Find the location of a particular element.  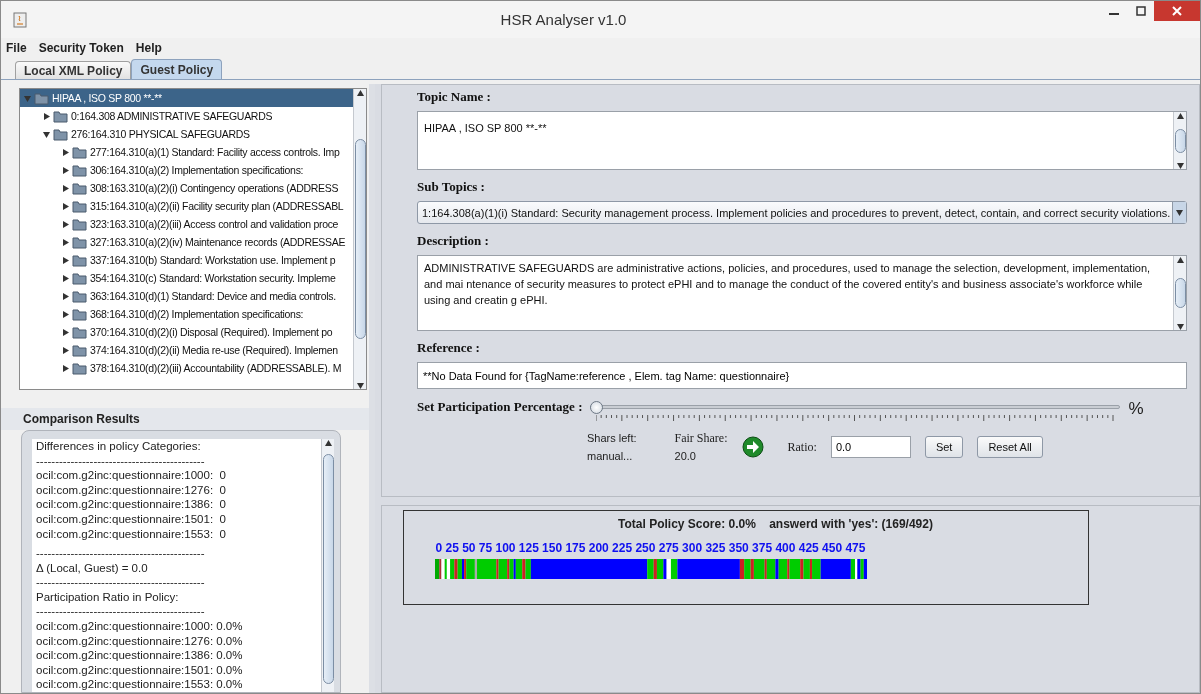

axis-label: 300 is located at coordinates (692, 548).